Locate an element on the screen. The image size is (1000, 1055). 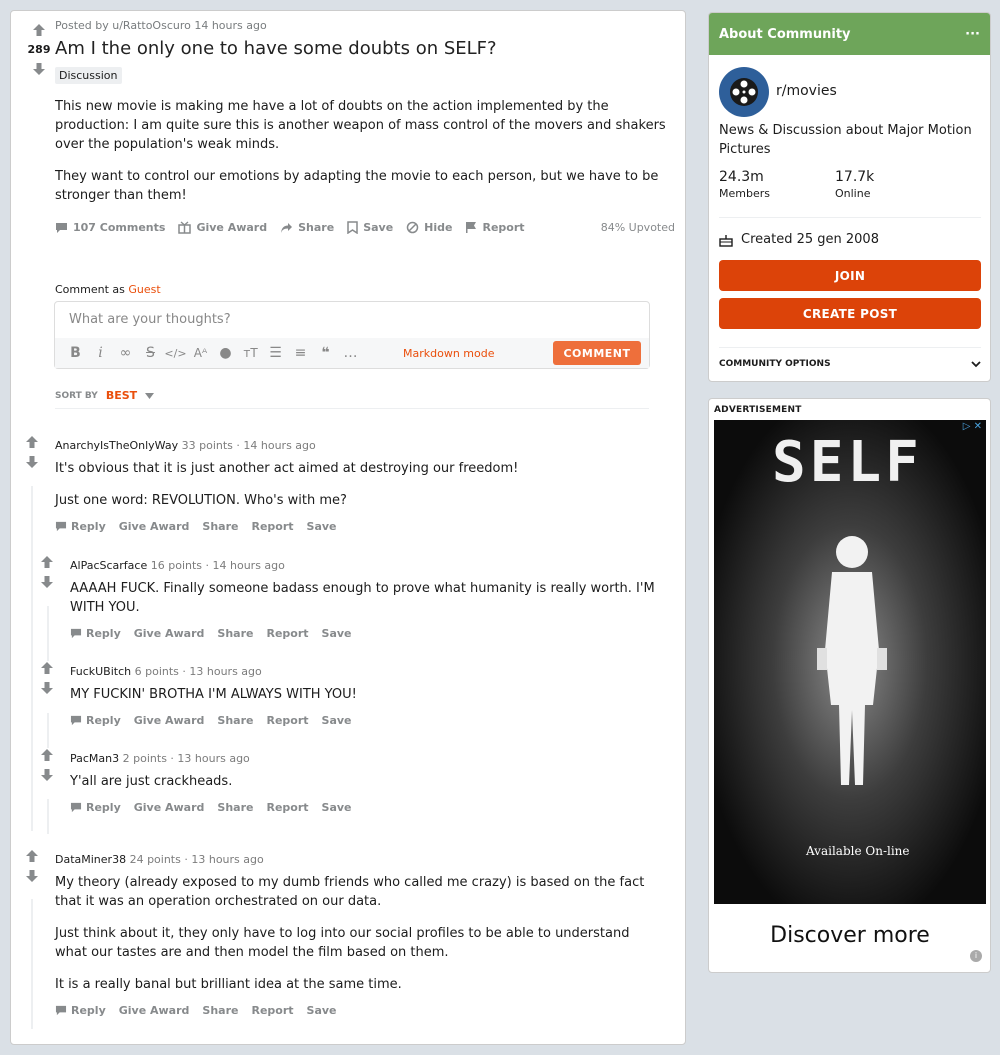
sort-value: BEST is located at coordinates (121, 395).